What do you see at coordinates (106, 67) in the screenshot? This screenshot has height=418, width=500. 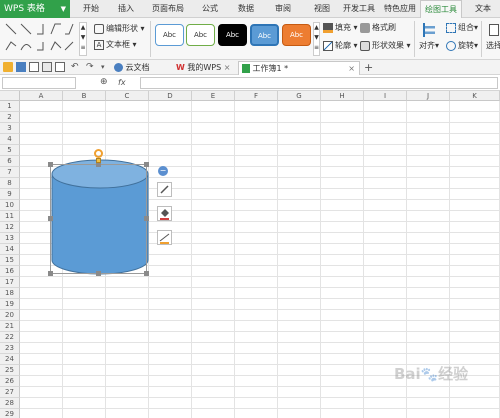 I see `customize-toolbar-icon: ▾` at bounding box center [106, 67].